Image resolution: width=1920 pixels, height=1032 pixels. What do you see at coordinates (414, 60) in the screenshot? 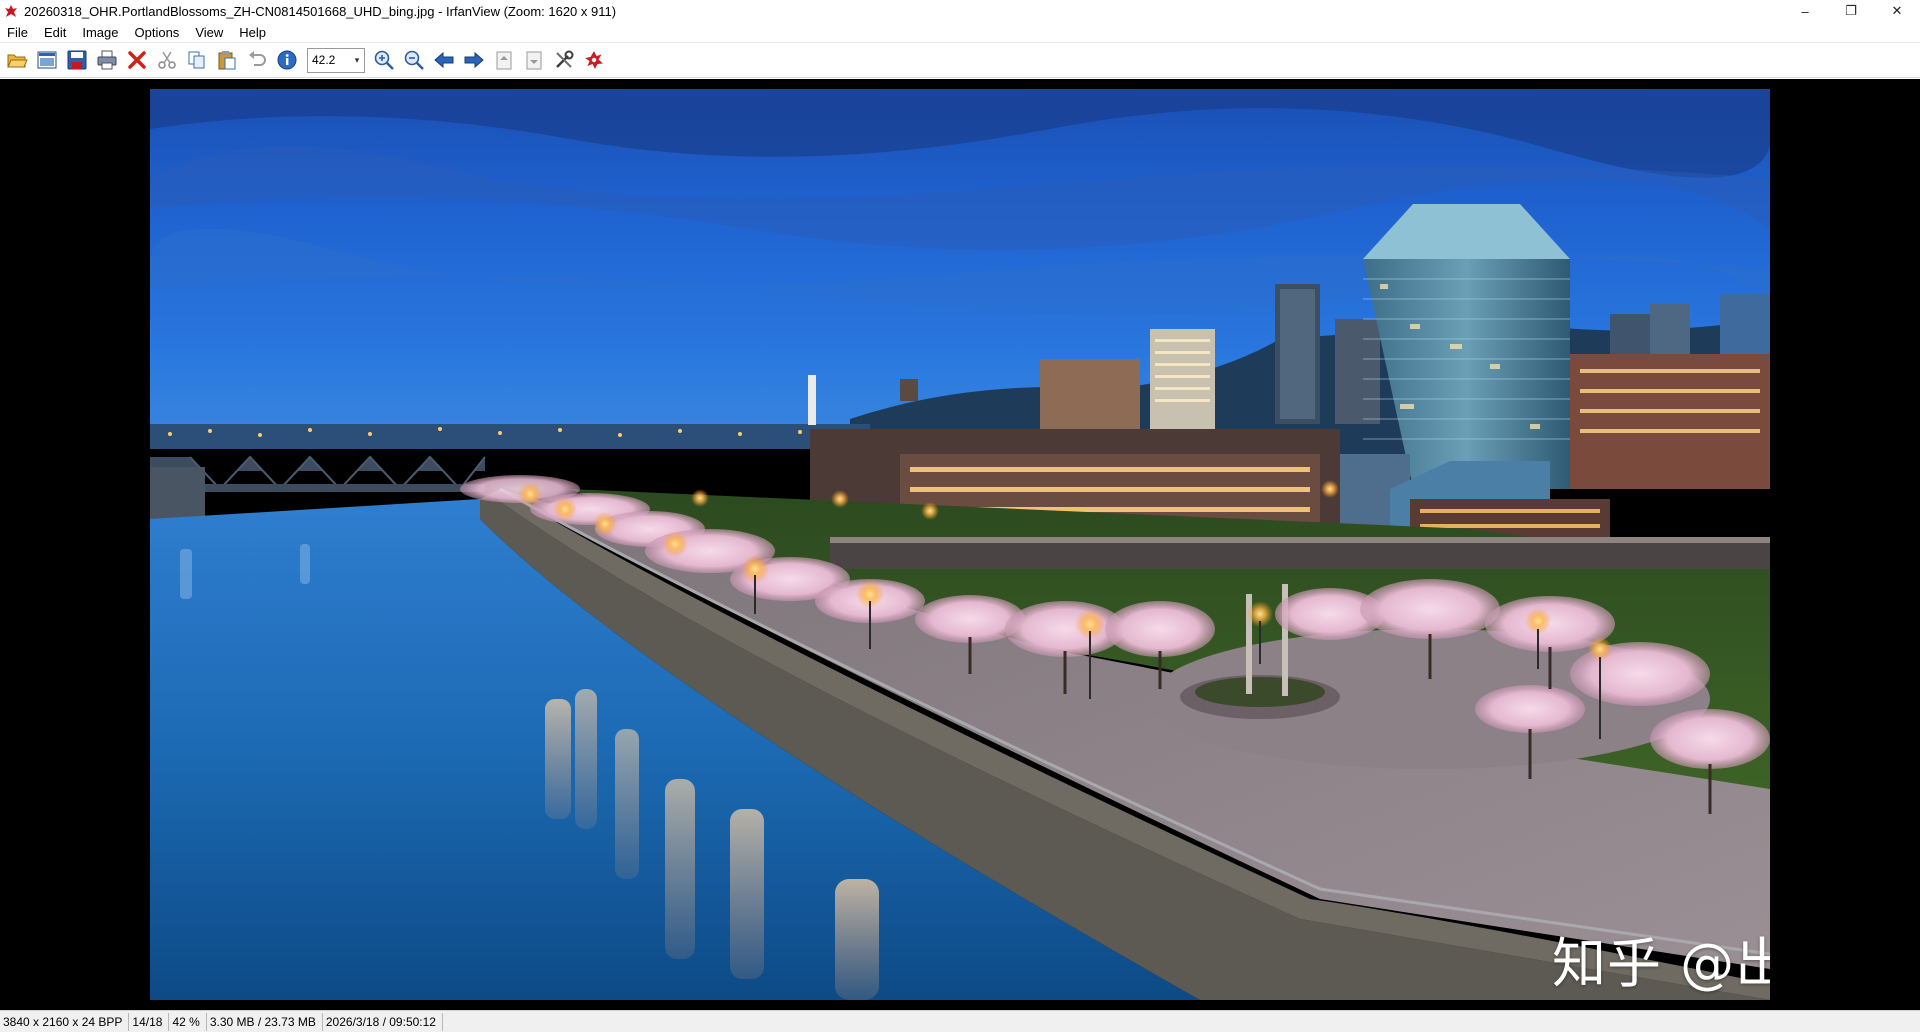
I see `zoom-out-icon` at bounding box center [414, 60].